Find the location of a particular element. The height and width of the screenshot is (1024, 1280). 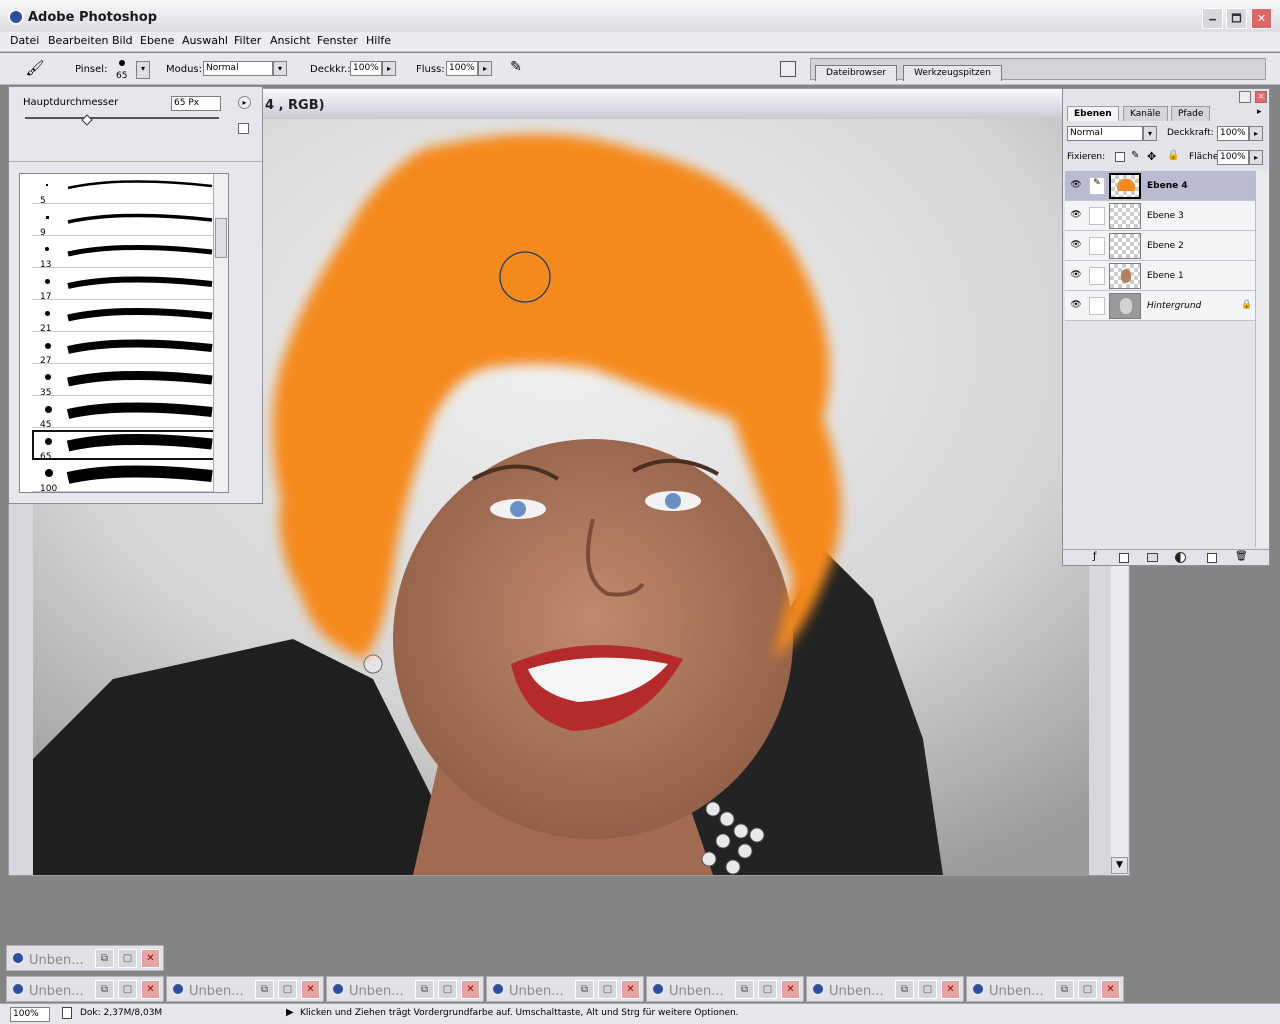

new-layer-icon is located at coordinates (1212, 558).